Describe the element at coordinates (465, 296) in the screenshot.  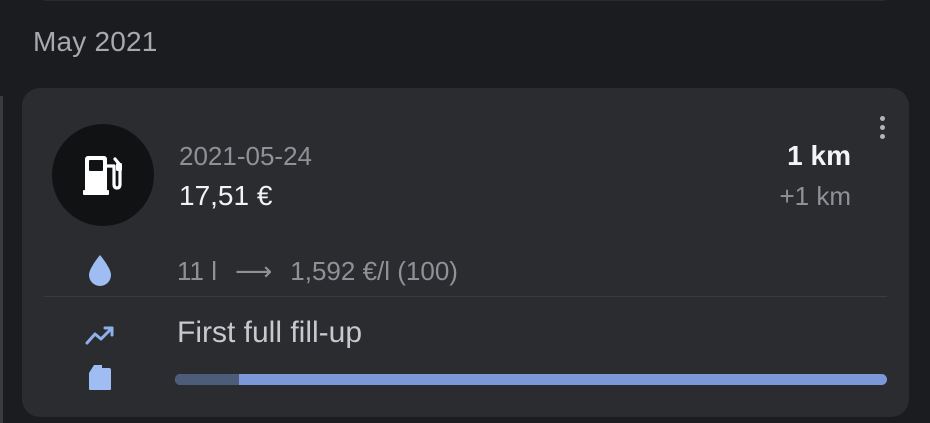
I see `divider` at that location.